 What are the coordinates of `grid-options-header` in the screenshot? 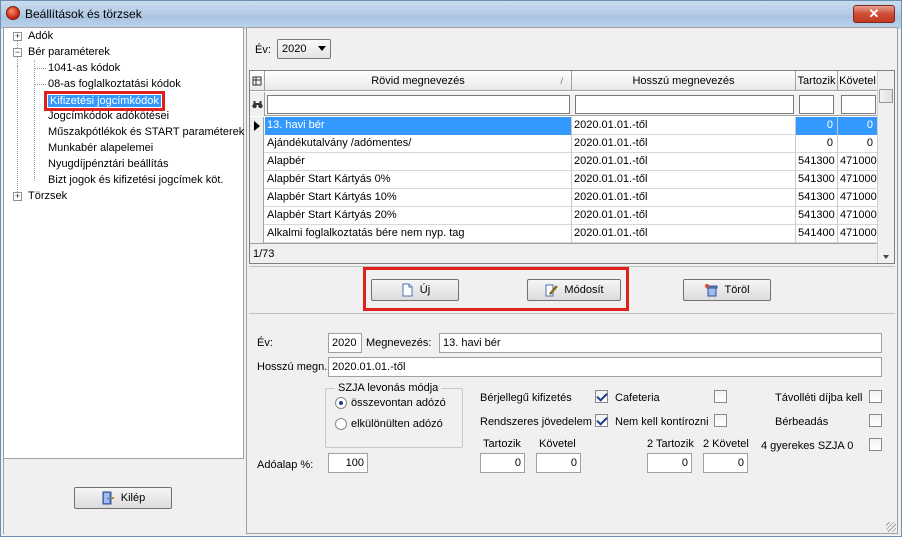 It's located at (257, 81).